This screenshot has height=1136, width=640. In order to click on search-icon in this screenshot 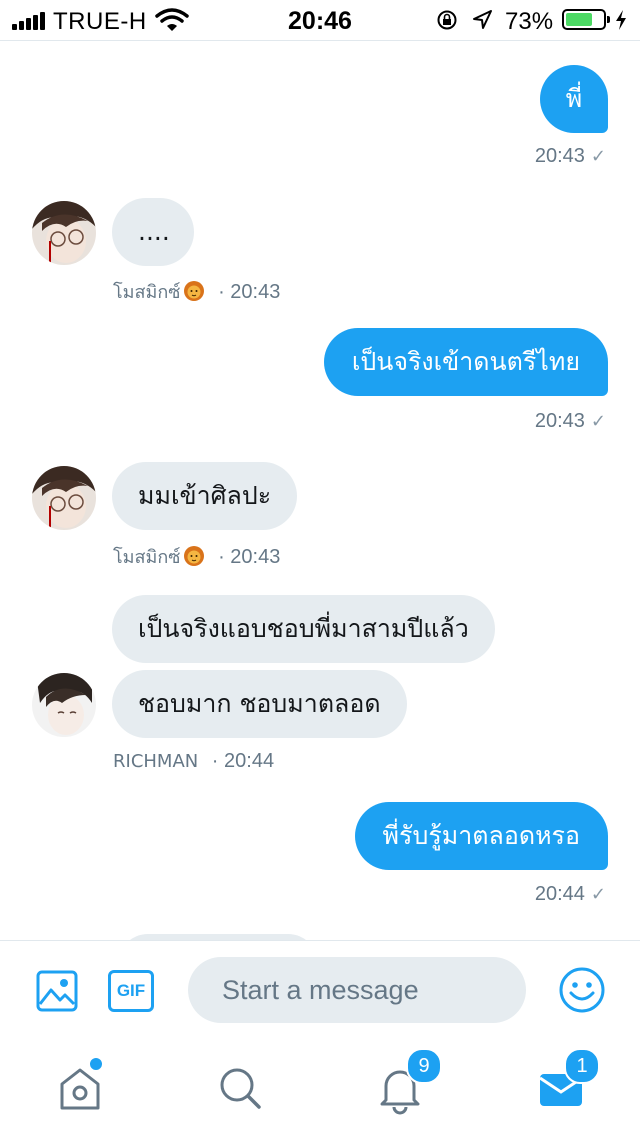, I will do `click(240, 1088)`.